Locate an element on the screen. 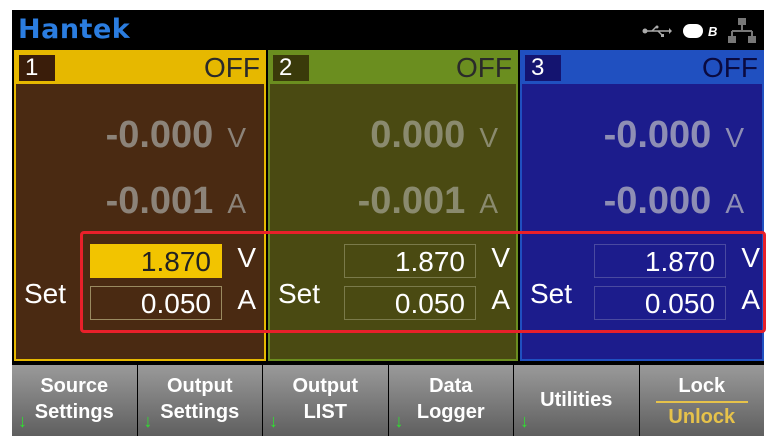  channel-3-output-state: OFF is located at coordinates (730, 67).